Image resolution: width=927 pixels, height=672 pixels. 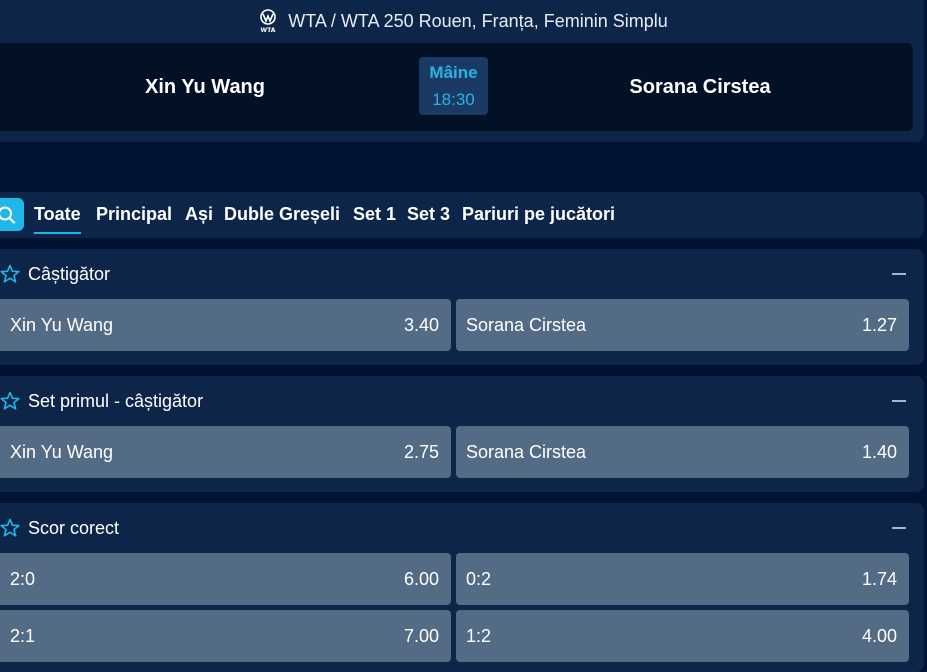 What do you see at coordinates (199, 215) in the screenshot?
I see `tab-asi: Ași` at bounding box center [199, 215].